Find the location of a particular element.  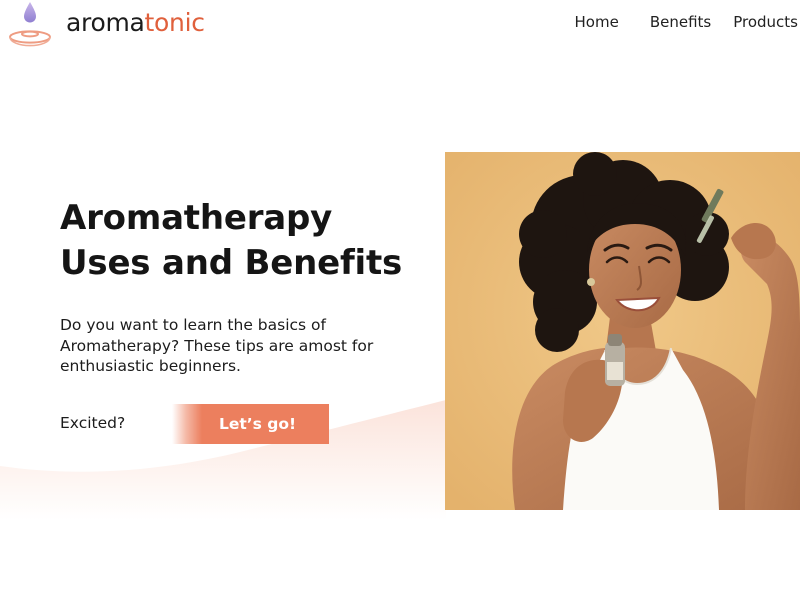

lets-go-button: Let’s go! is located at coordinates (250, 424).